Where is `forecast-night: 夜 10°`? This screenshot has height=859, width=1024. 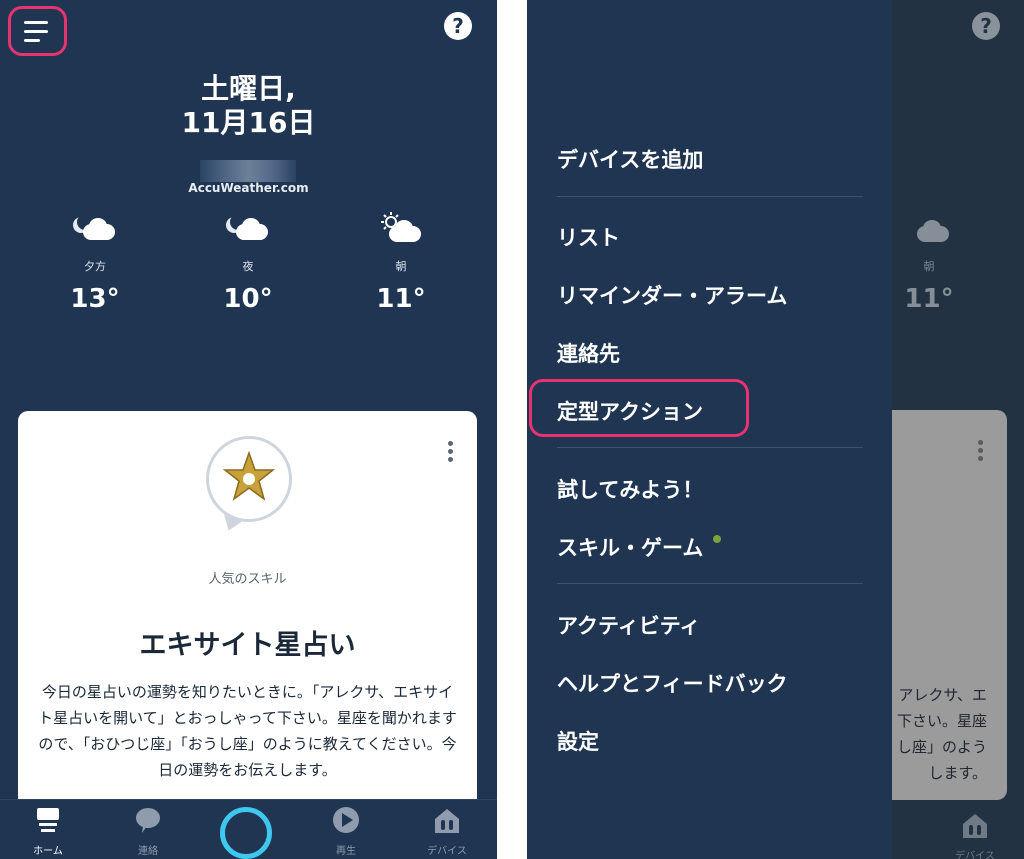 forecast-night: 夜 10° is located at coordinates (248, 263).